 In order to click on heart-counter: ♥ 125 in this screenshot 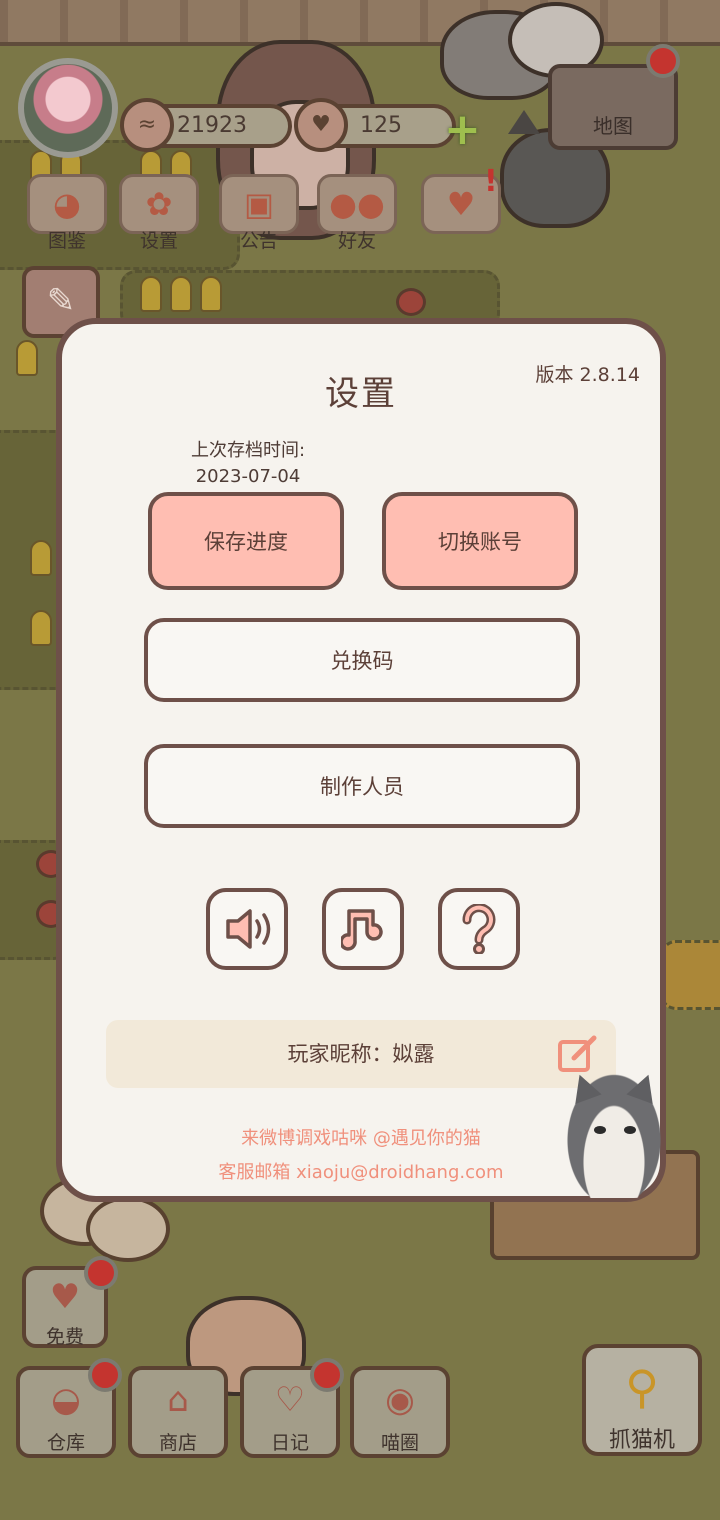, I will do `click(375, 125)`.